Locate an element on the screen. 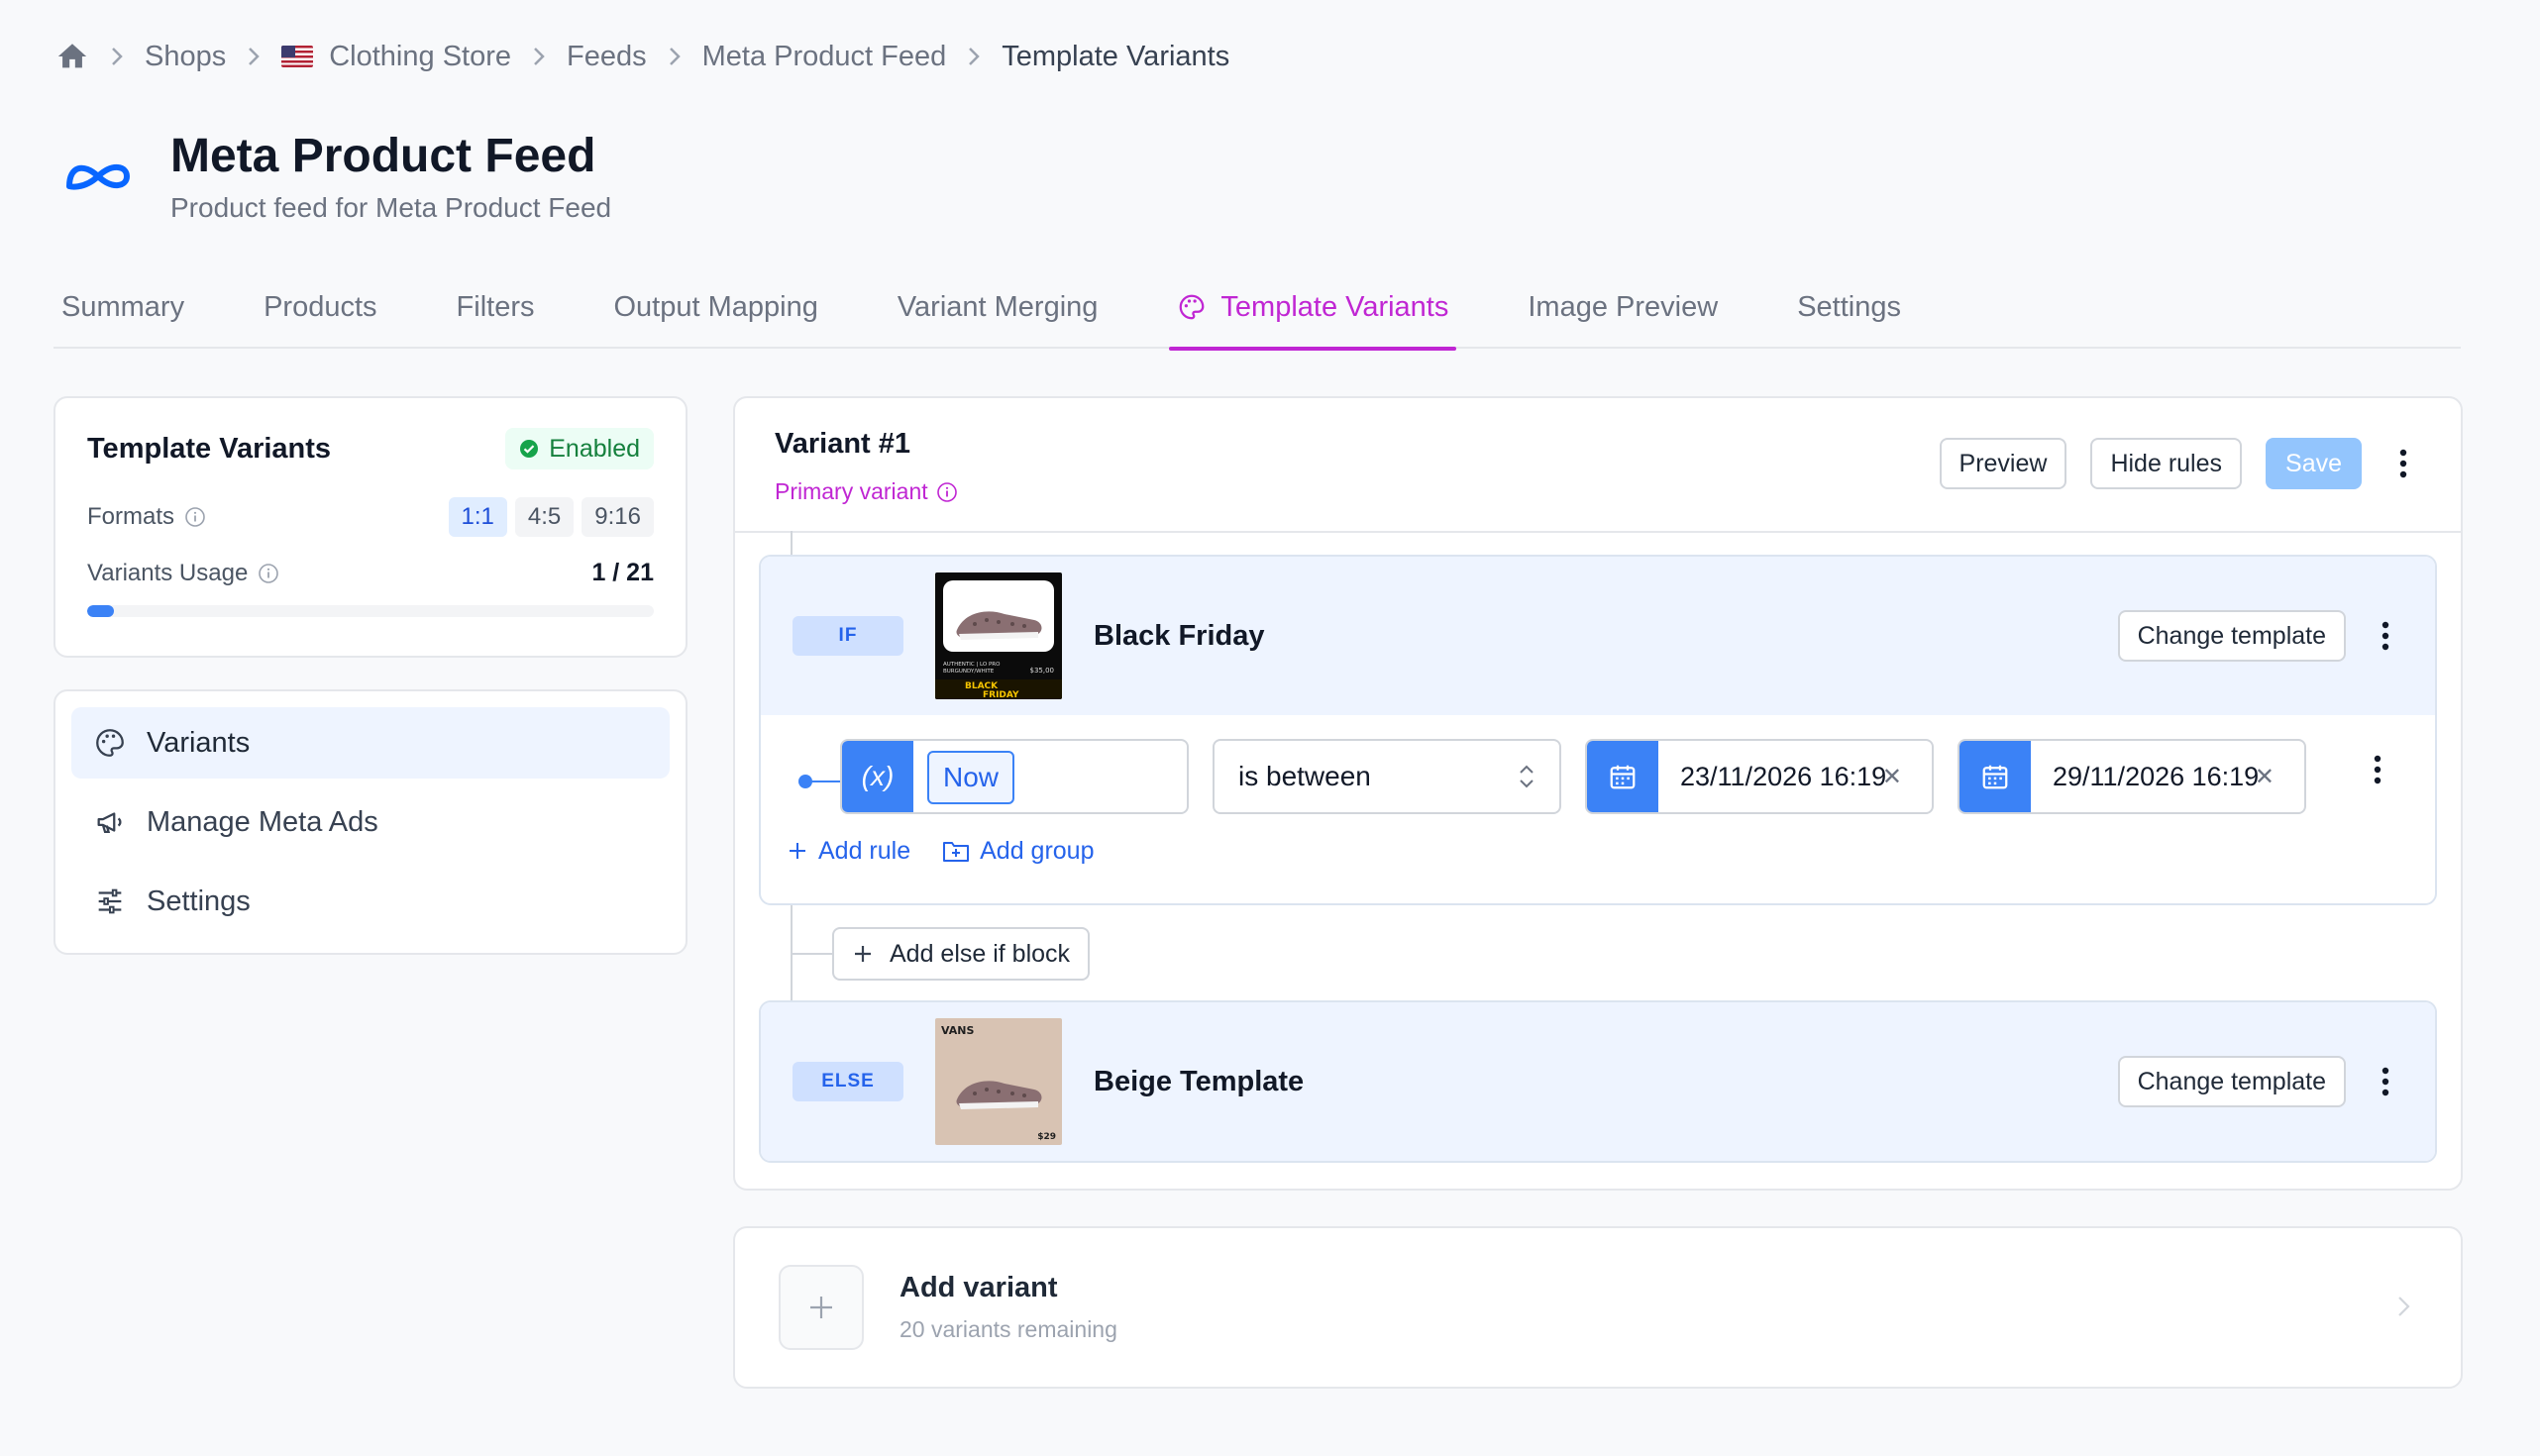 The image size is (2540, 1456). tab-filters: Filters is located at coordinates (496, 307).